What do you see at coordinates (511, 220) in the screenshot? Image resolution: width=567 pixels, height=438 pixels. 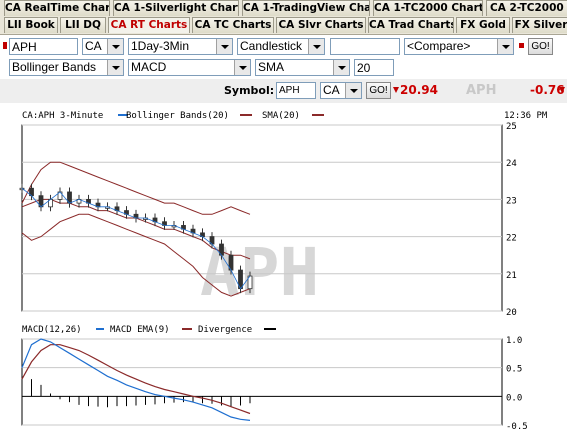 I see `price-ticks: 25 24 23 22 21 20` at bounding box center [511, 220].